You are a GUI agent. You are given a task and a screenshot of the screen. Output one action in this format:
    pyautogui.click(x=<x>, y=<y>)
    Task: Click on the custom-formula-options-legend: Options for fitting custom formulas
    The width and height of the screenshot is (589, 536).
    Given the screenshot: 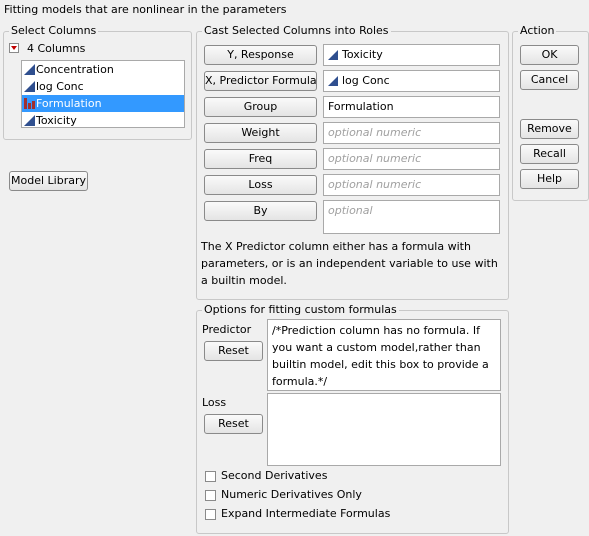 What is the action you would take?
    pyautogui.click(x=300, y=310)
    